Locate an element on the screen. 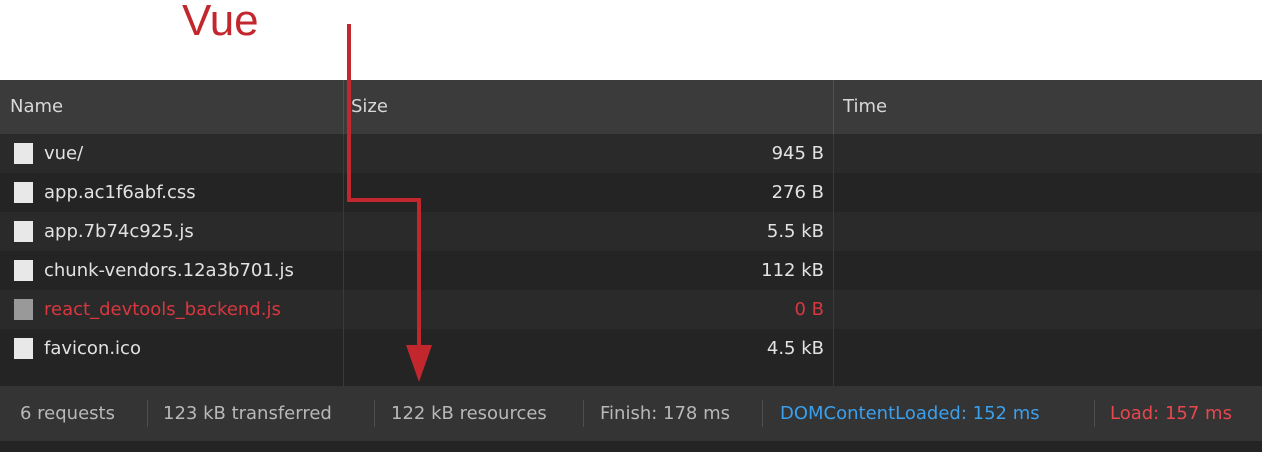 The height and width of the screenshot is (452, 1262). table-row: app.ac1f6abf.css 276 B is located at coordinates (631, 192).